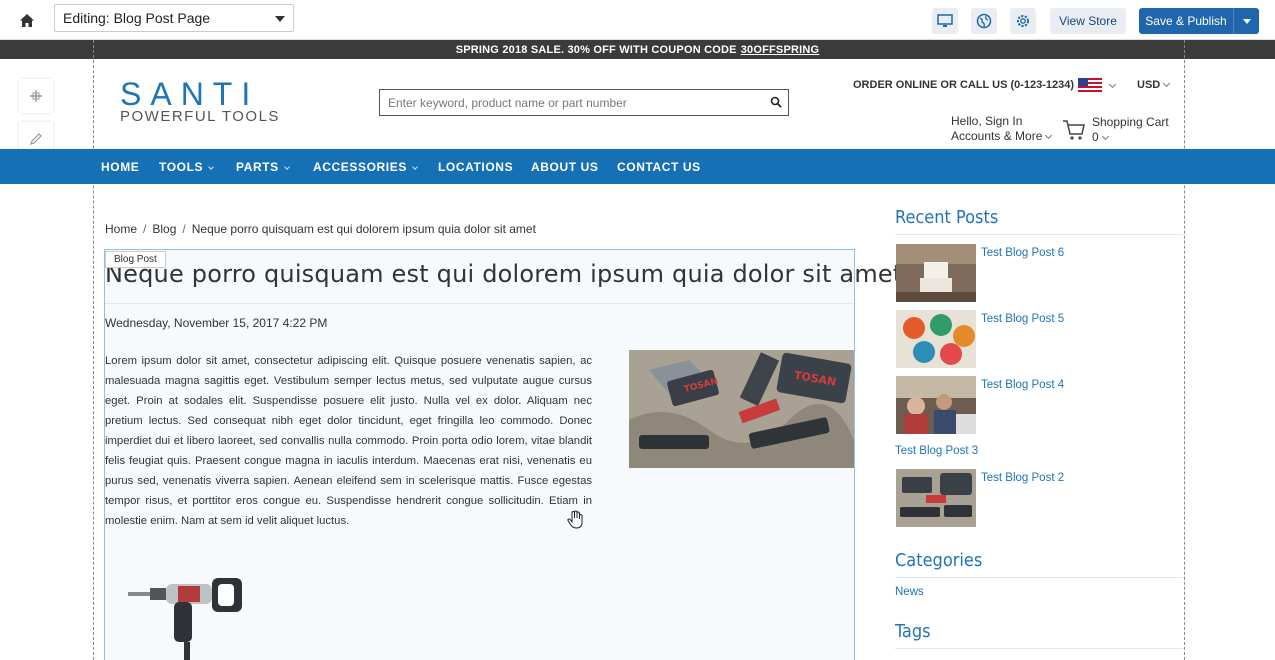  What do you see at coordinates (1022, 253) in the screenshot?
I see `recent-post-link: Test Blog Post 6` at bounding box center [1022, 253].